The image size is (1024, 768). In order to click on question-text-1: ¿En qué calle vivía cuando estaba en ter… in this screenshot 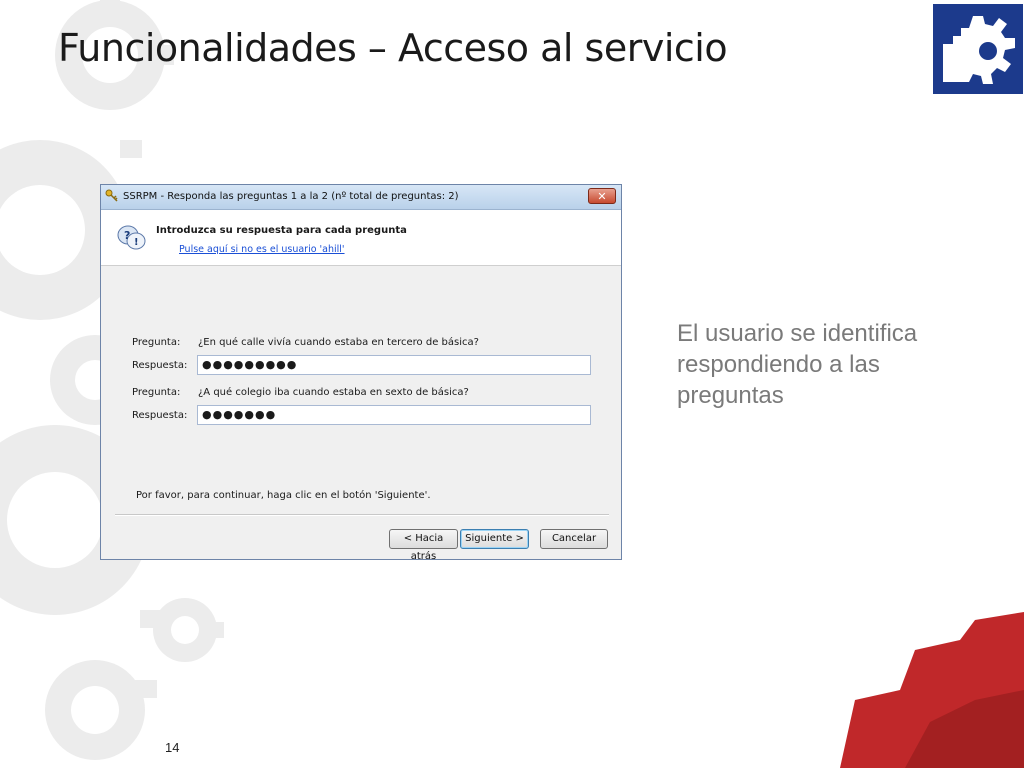, I will do `click(338, 342)`.